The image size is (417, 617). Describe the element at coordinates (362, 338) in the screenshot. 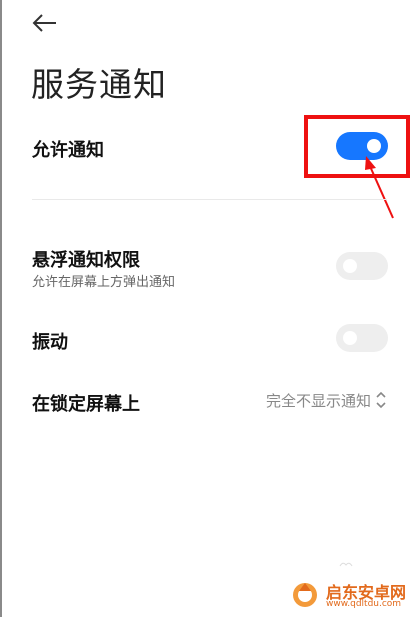

I see `vibration-toggle` at that location.